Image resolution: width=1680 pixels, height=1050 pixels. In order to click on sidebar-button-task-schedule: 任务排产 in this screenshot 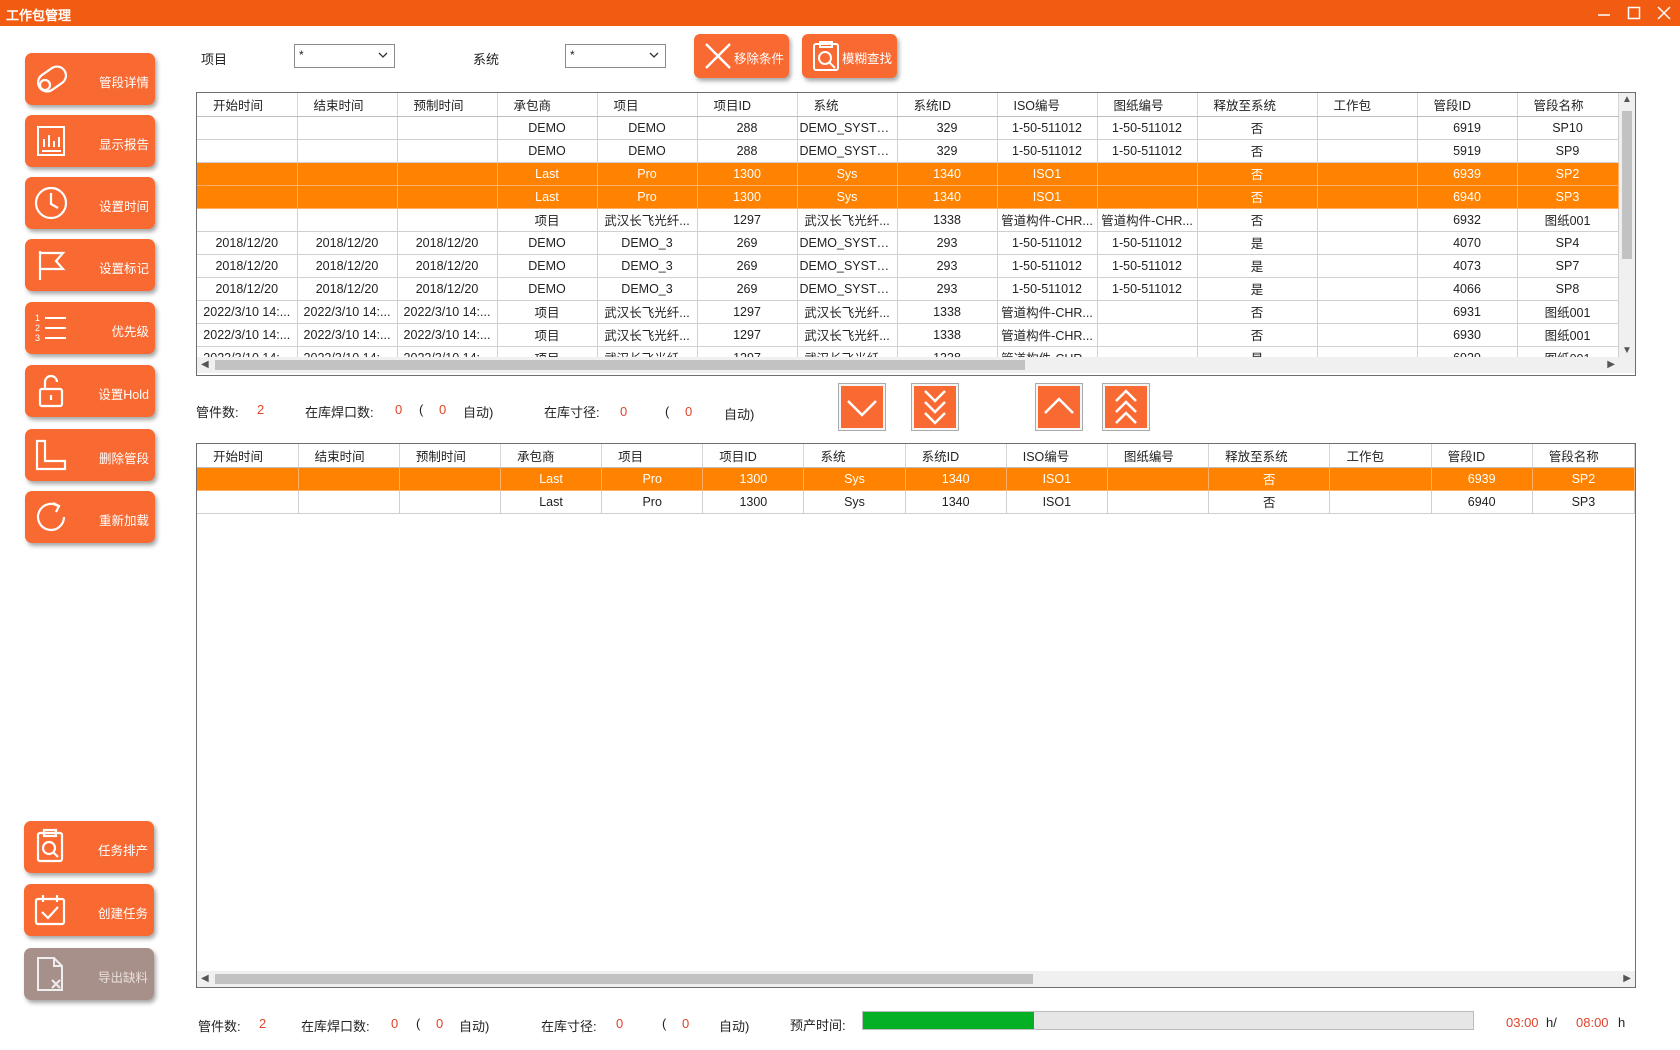, I will do `click(89, 847)`.